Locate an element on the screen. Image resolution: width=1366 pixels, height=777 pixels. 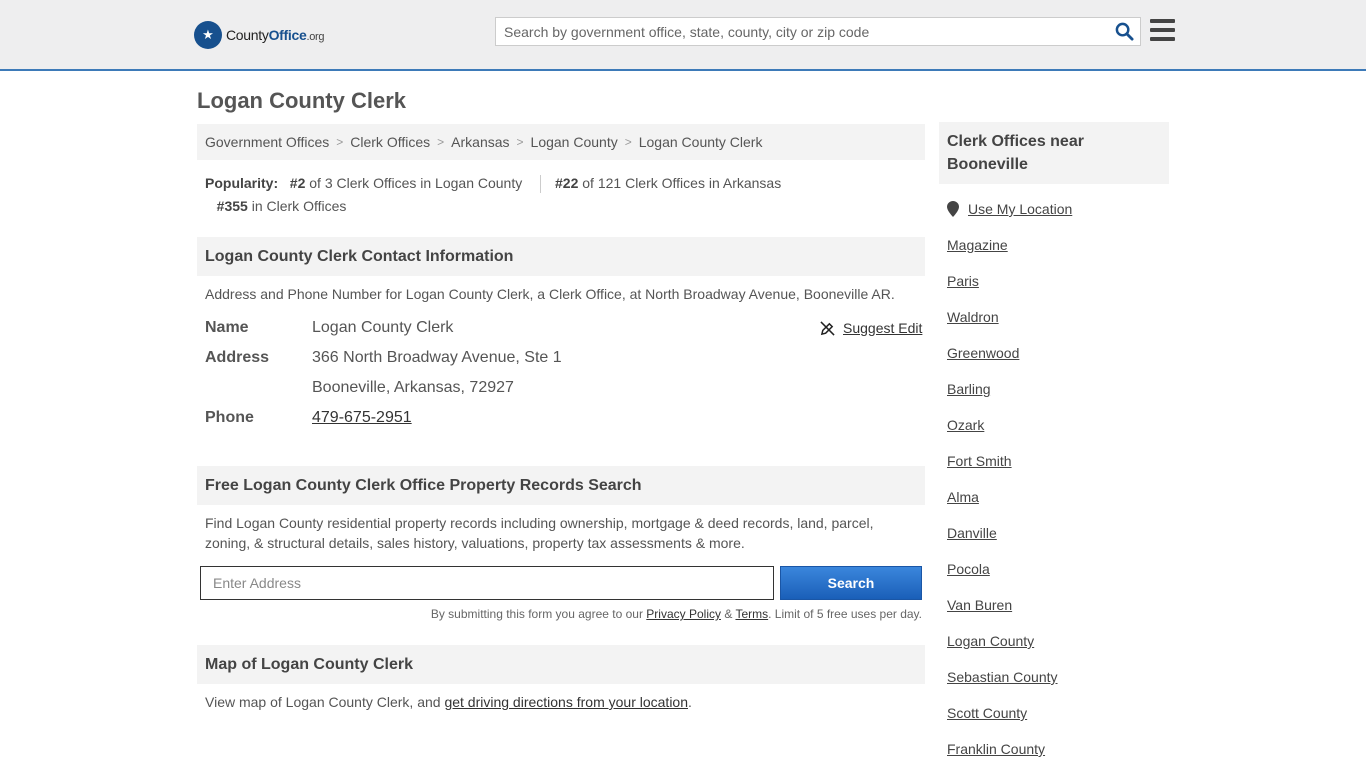
phone-label: Phone is located at coordinates (229, 417).